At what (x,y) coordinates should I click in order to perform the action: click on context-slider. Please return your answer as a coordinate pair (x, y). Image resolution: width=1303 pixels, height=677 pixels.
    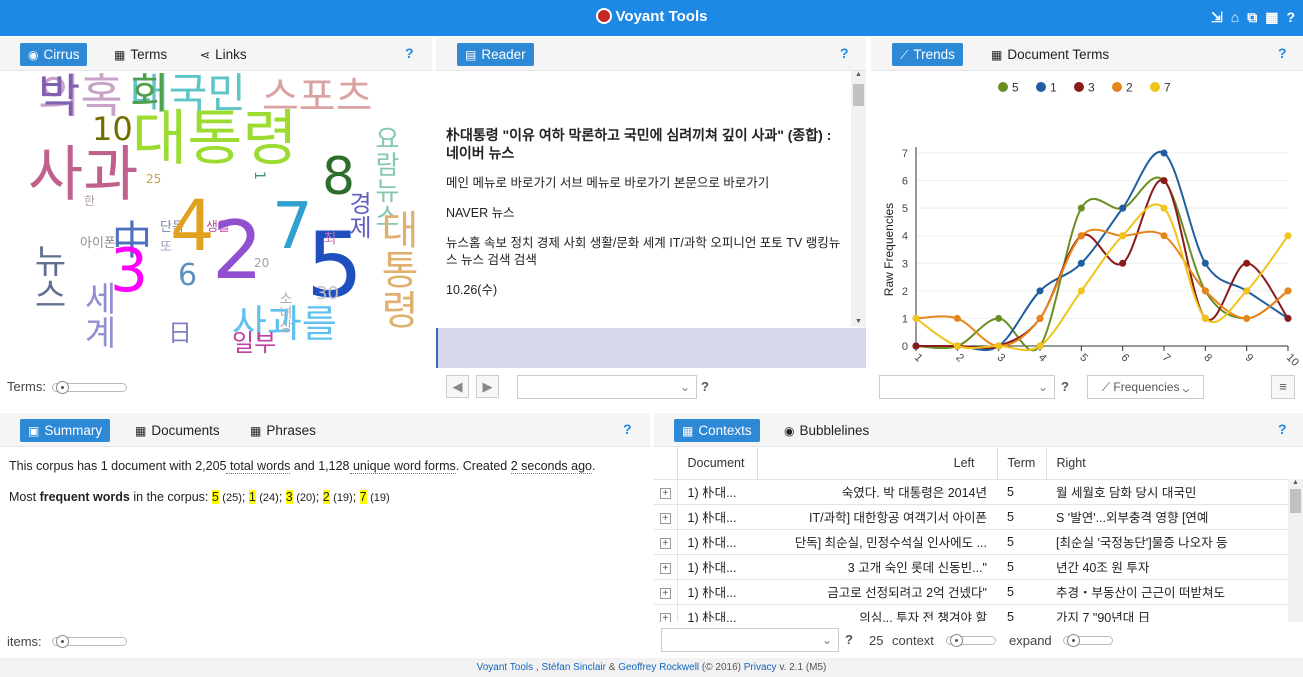
    Looking at the image, I should click on (971, 640).